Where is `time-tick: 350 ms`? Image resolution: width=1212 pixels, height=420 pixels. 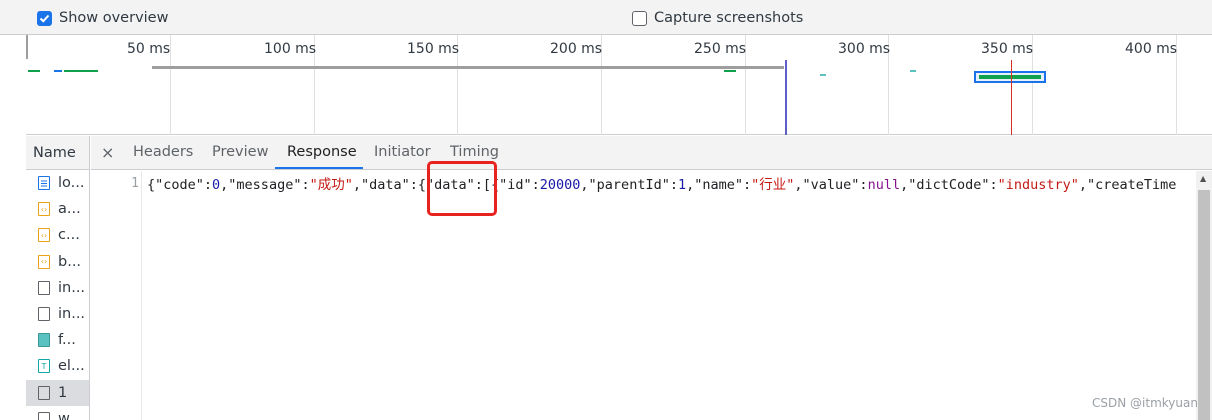 time-tick: 350 ms is located at coordinates (1007, 49).